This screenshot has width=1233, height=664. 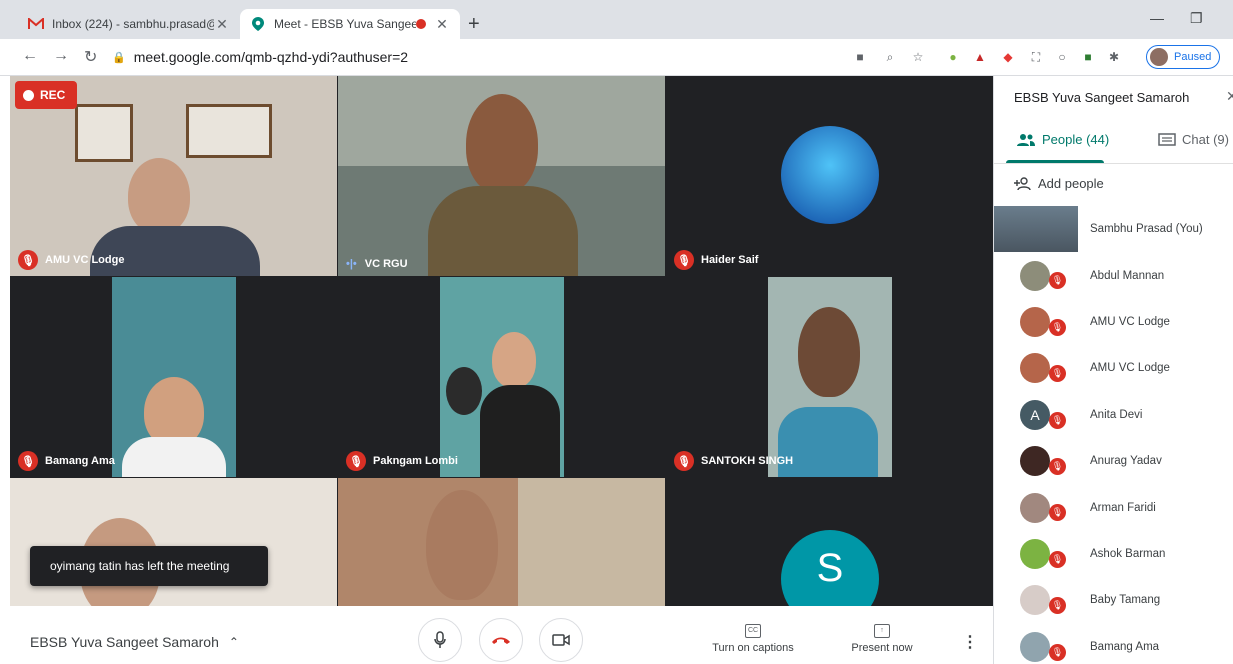 I want to click on gmail-icon, so click(x=36, y=24).